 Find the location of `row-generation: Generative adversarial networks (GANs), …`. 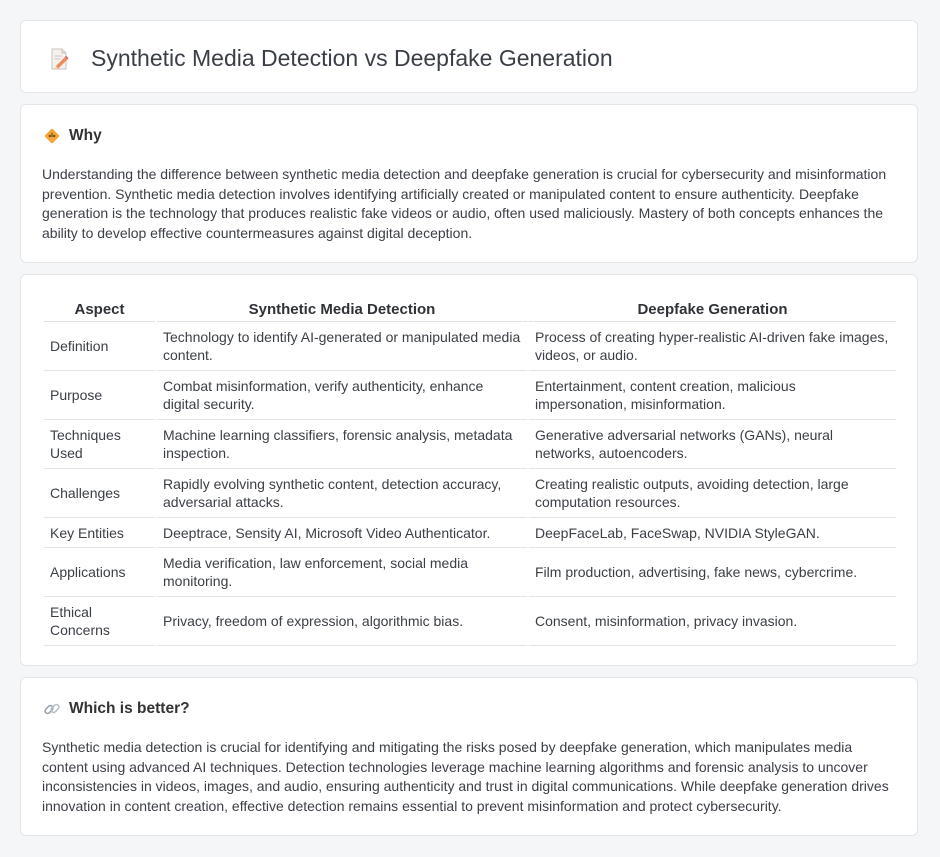

row-generation: Generative adversarial networks (GANs), … is located at coordinates (712, 444).